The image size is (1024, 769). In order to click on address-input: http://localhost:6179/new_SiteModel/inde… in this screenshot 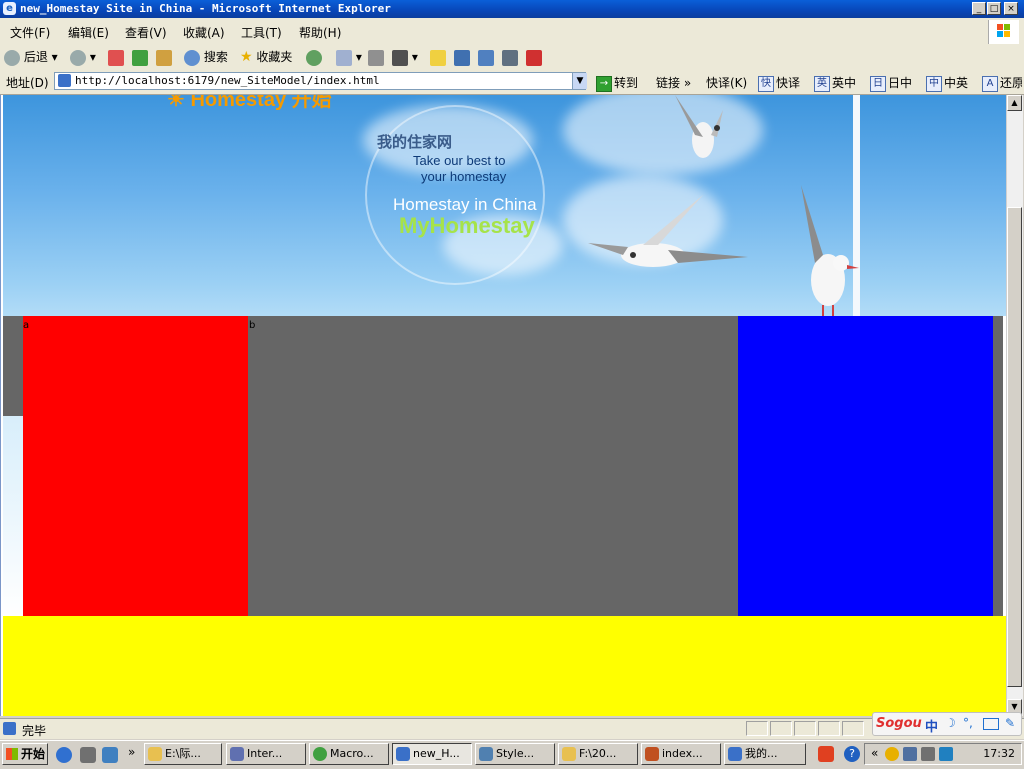, I will do `click(320, 81)`.